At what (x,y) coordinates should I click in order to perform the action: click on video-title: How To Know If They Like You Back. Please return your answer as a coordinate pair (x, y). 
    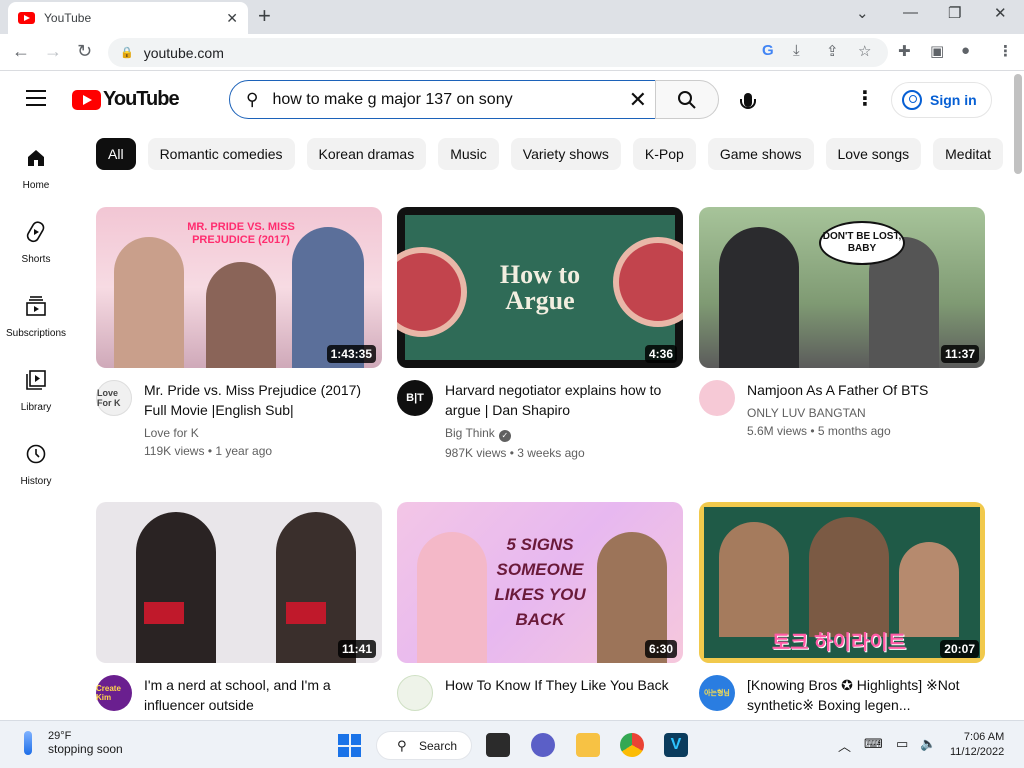
    Looking at the image, I should click on (564, 685).